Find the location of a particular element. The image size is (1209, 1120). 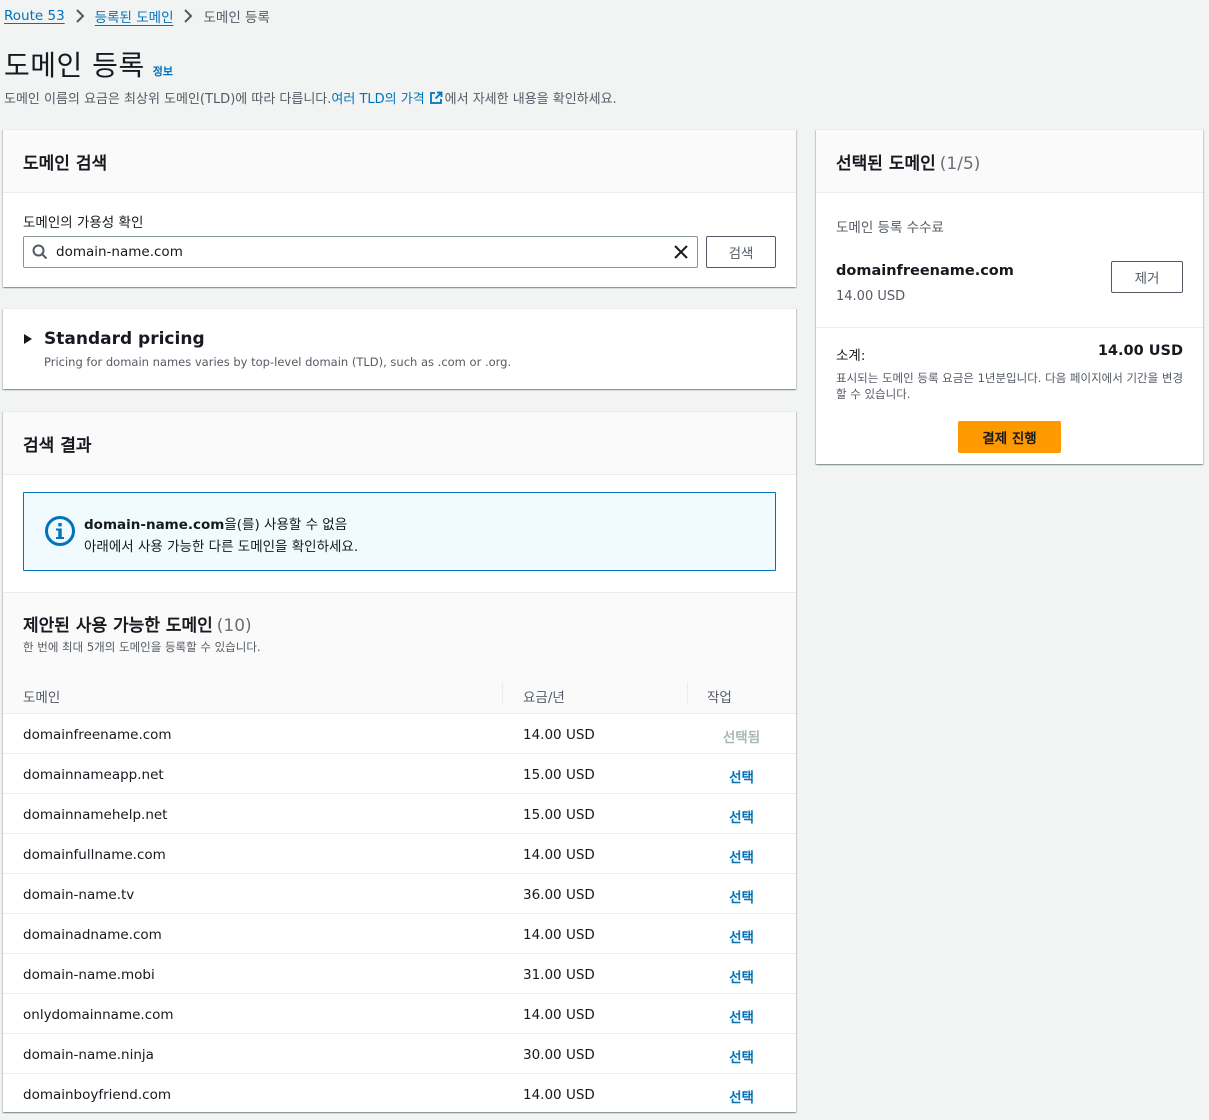

panel-title: 선택된 도메인 (1/5) is located at coordinates (908, 161).